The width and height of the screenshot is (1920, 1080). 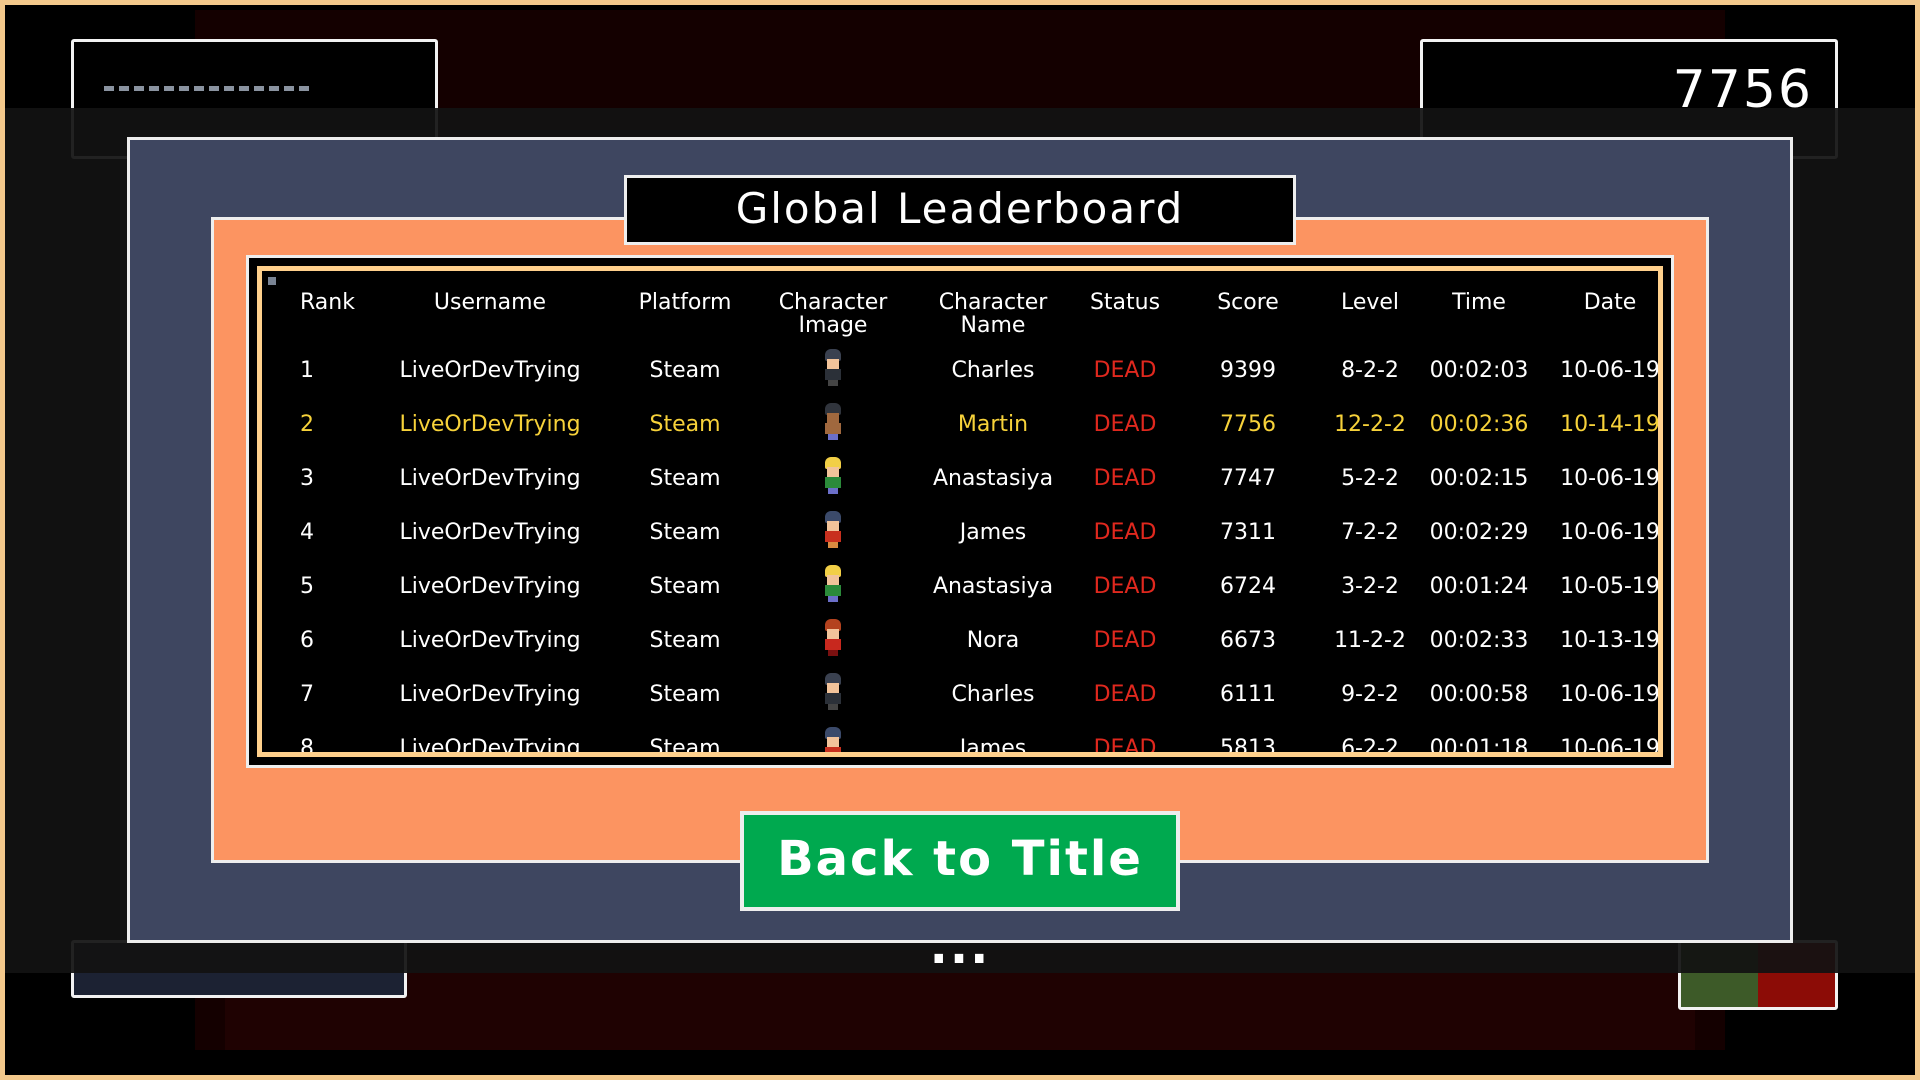 I want to click on cell-level: 3-2-2, so click(x=1370, y=586).